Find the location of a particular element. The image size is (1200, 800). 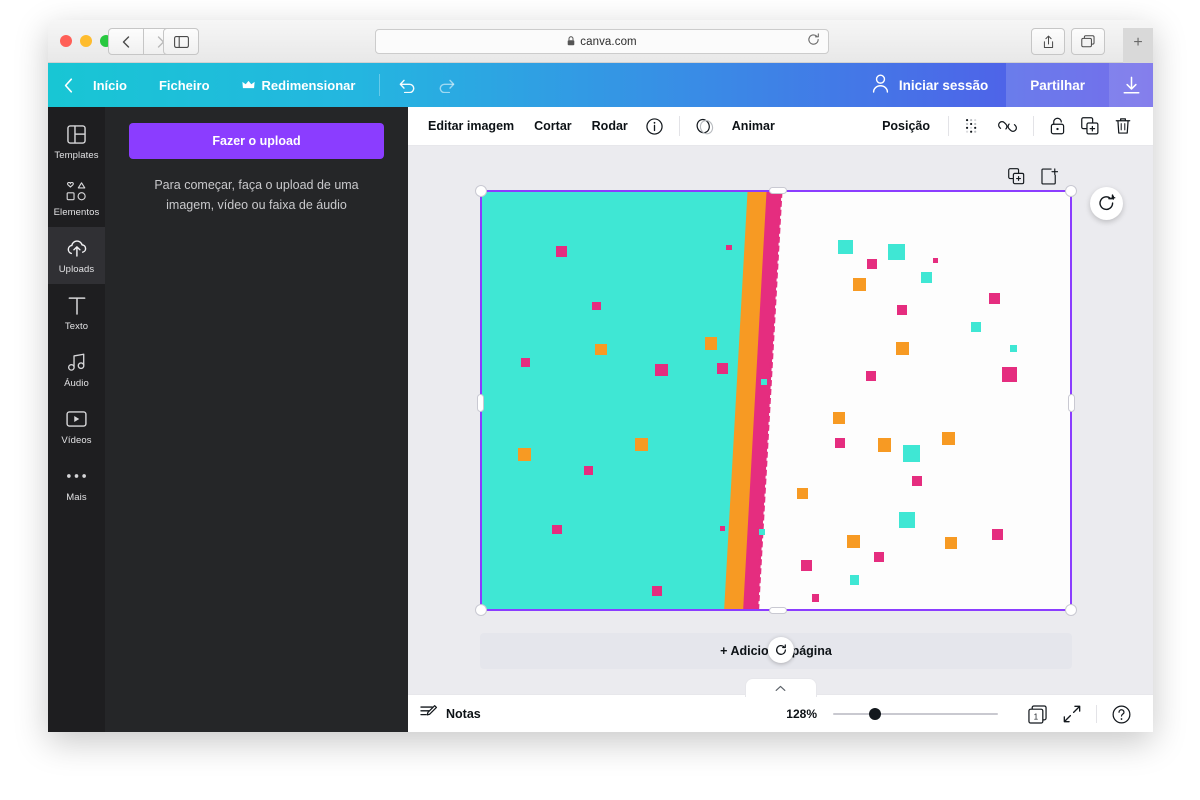

transparency-button is located at coordinates (973, 126).